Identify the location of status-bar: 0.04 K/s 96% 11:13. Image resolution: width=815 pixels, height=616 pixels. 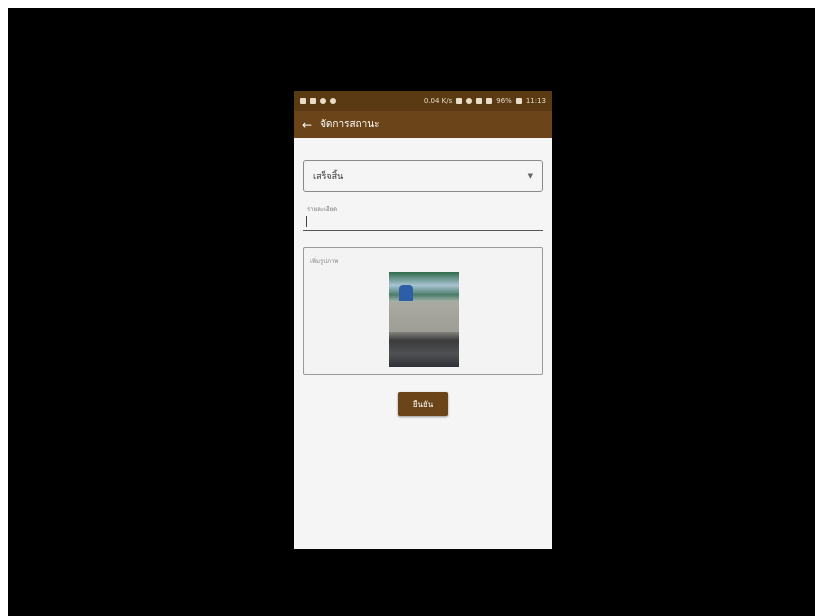
(423, 101).